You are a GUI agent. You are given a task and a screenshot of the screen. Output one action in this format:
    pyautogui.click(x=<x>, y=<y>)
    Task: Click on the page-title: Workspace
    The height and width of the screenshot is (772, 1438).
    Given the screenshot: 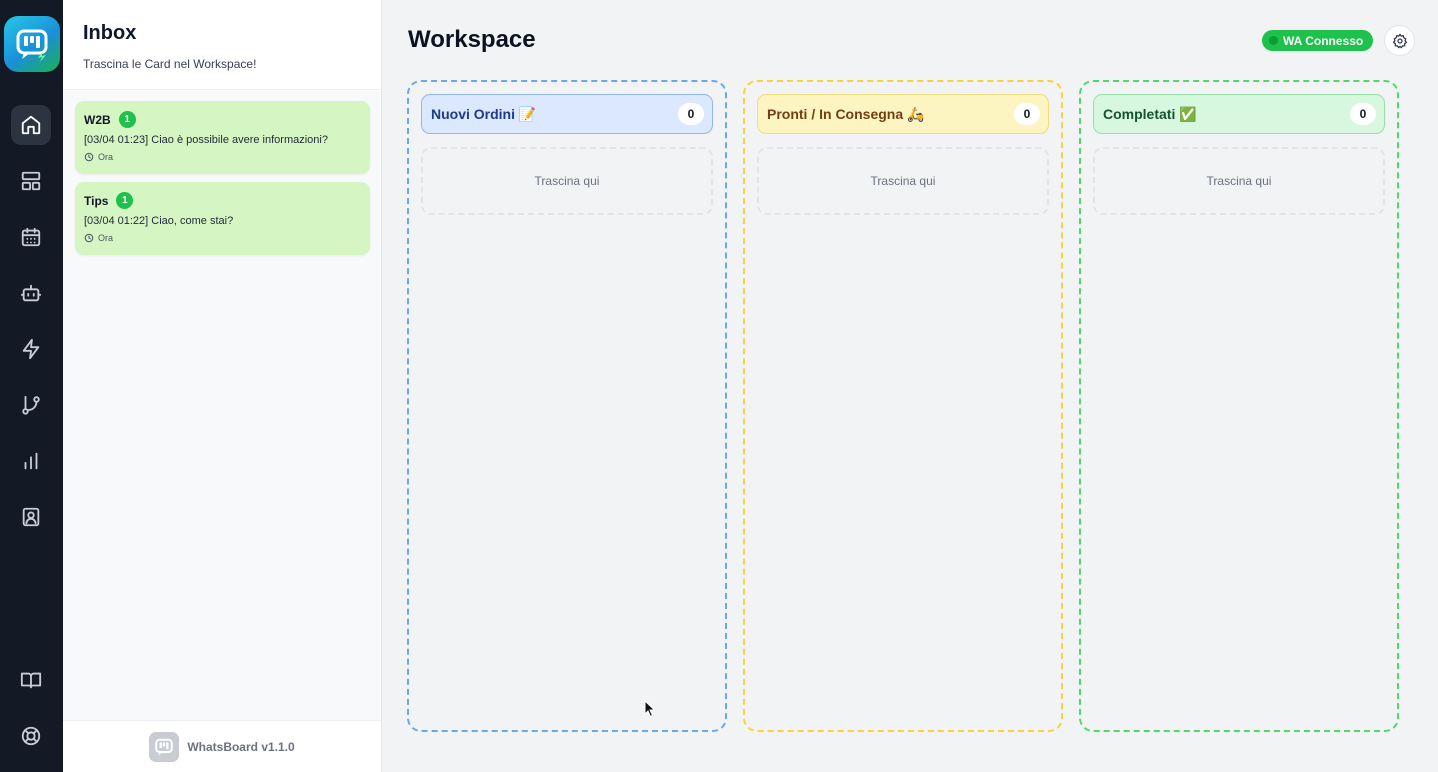 What is the action you would take?
    pyautogui.click(x=472, y=39)
    